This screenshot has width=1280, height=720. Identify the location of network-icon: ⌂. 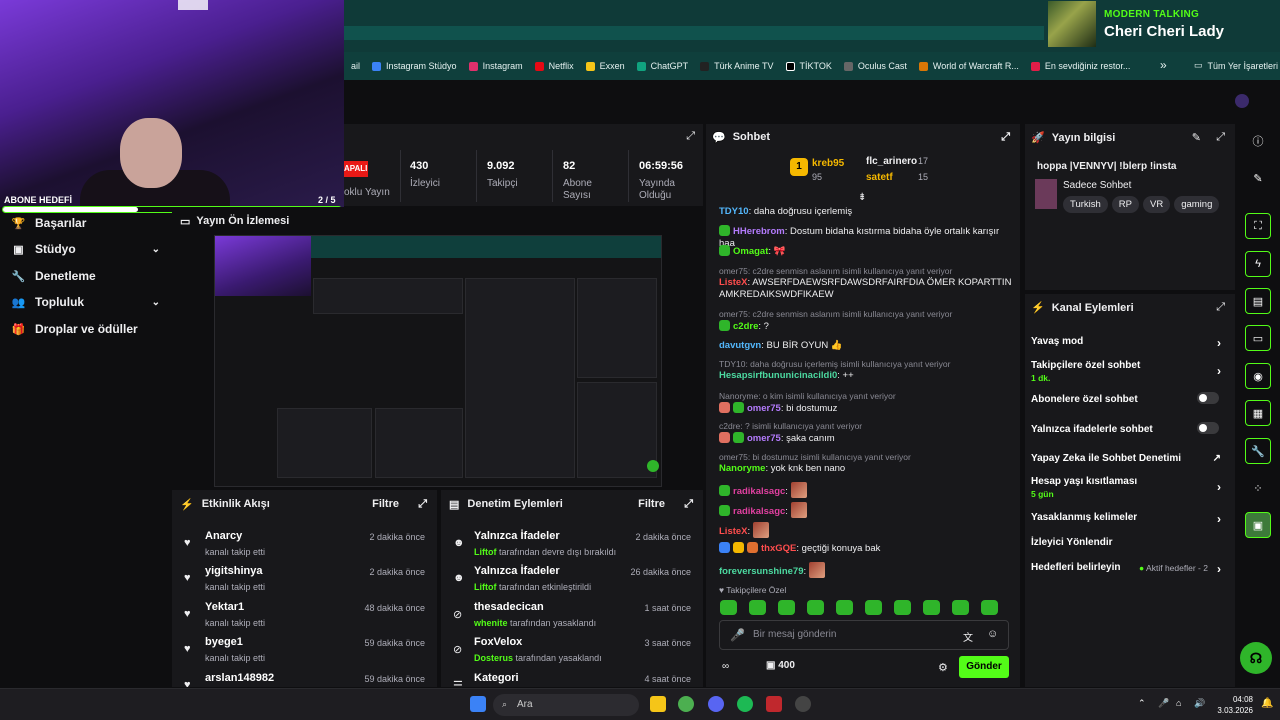
(1178, 703).